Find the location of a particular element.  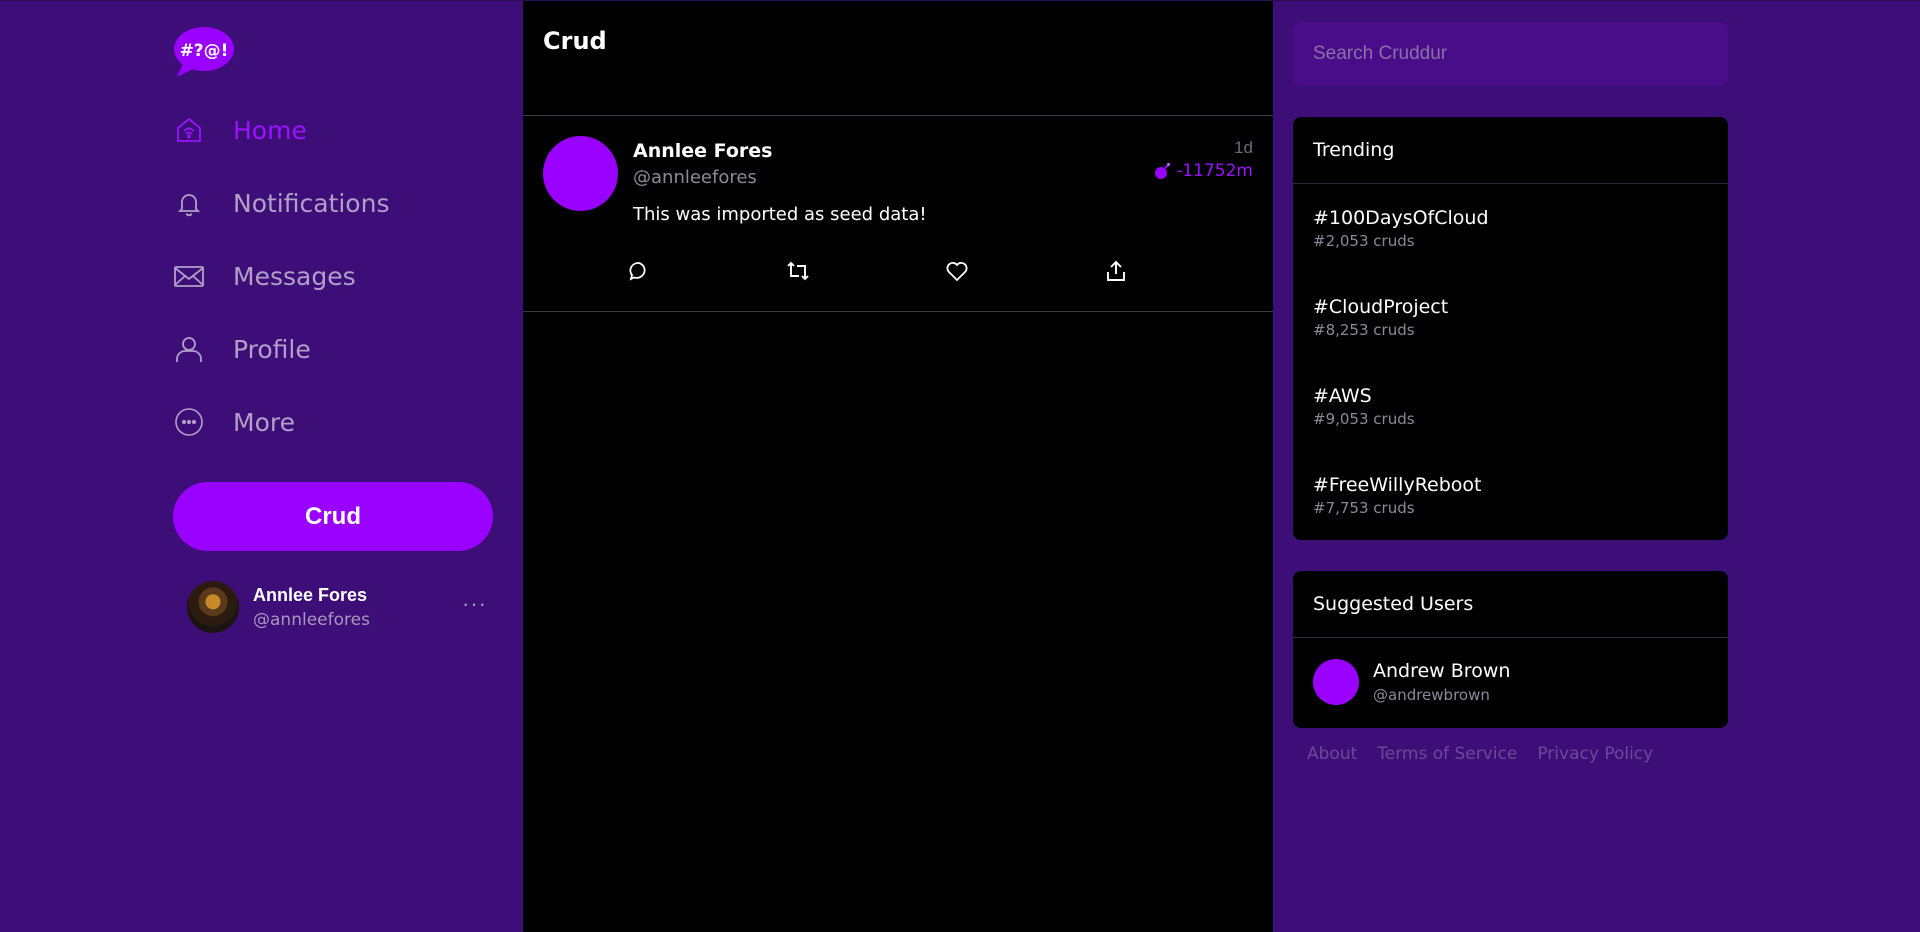

trend-count: #9,053 cruds is located at coordinates (1364, 419).